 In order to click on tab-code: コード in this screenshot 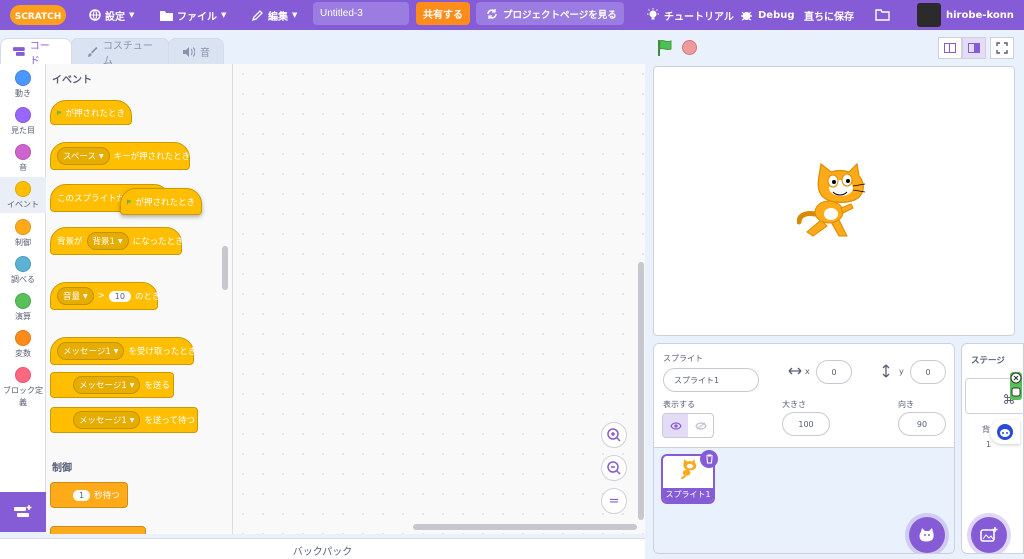, I will do `click(36, 52)`.